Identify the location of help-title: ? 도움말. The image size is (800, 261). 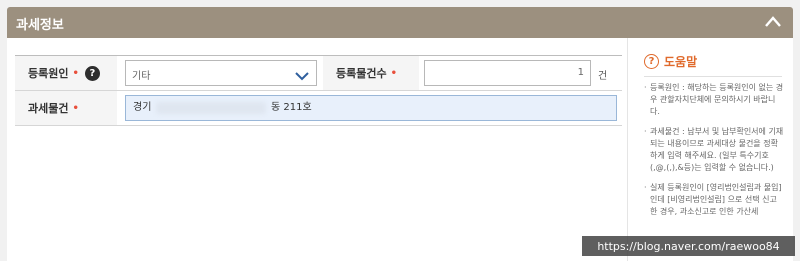
(670, 61).